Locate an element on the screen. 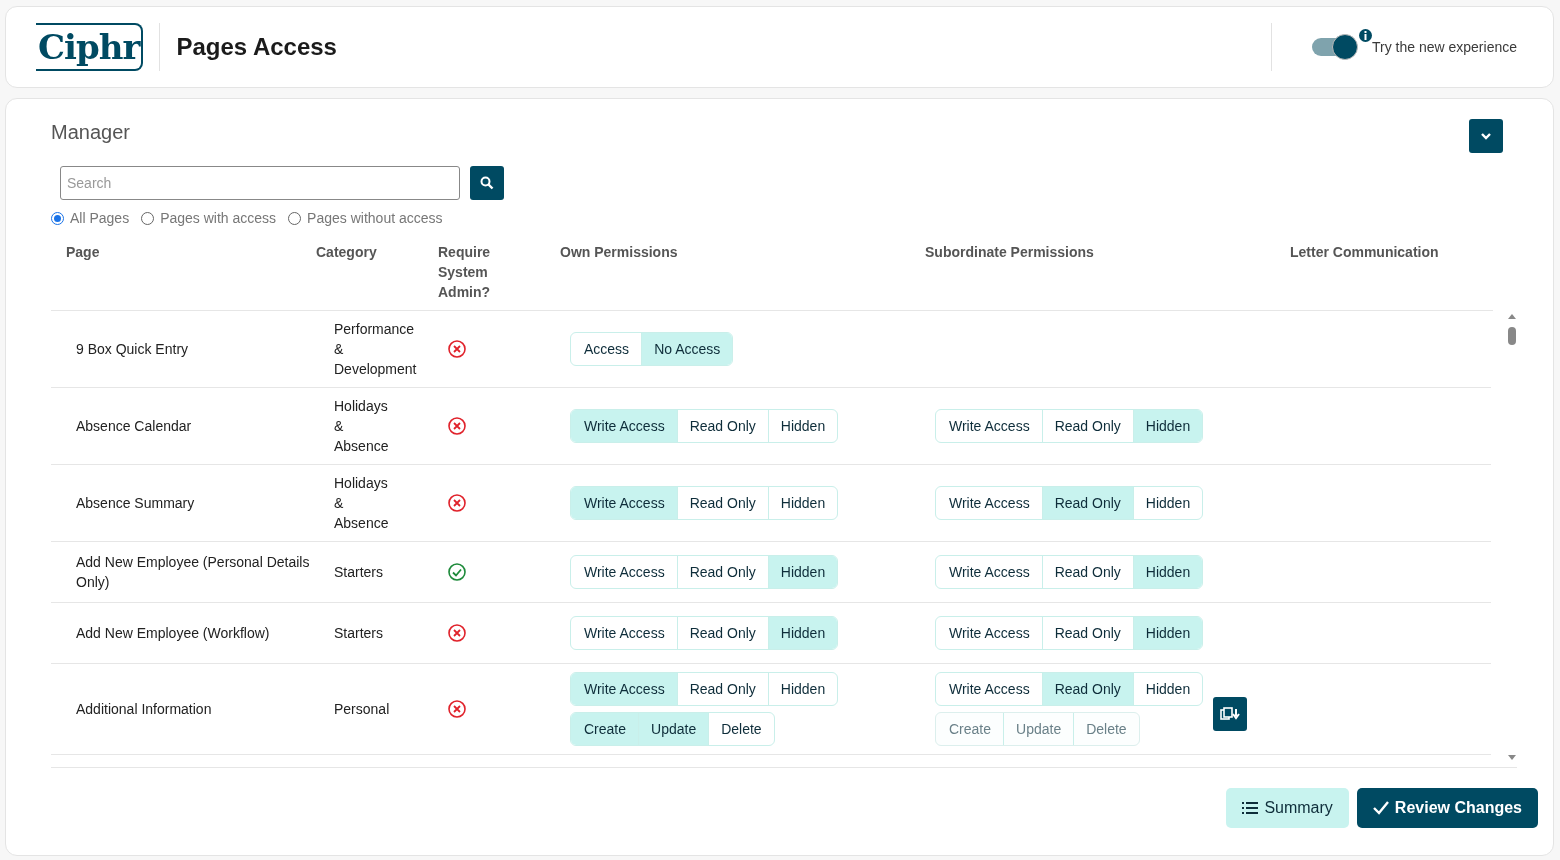 The width and height of the screenshot is (1560, 860). filter-radio: Pages without access is located at coordinates (365, 218).